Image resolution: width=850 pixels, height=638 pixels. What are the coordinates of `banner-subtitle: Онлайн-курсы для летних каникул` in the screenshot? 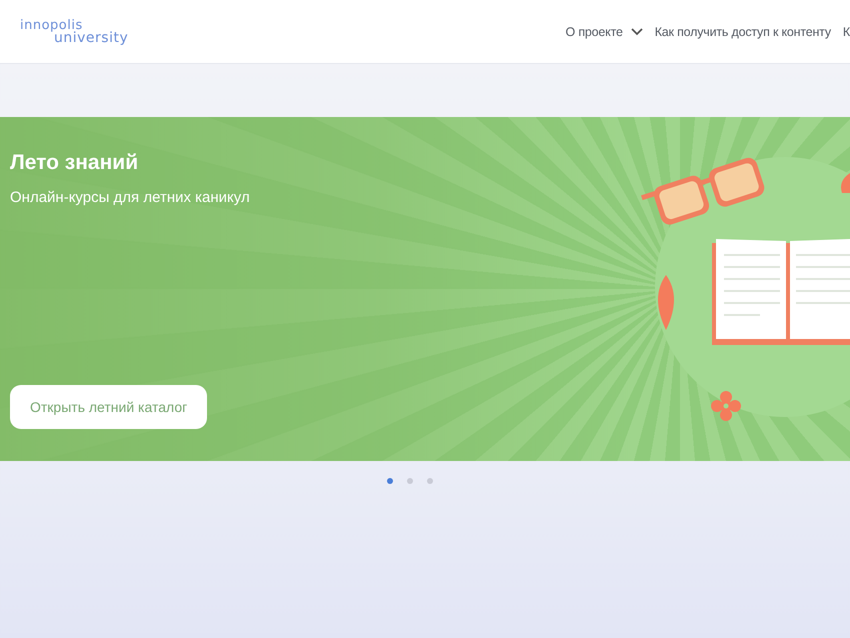 It's located at (130, 197).